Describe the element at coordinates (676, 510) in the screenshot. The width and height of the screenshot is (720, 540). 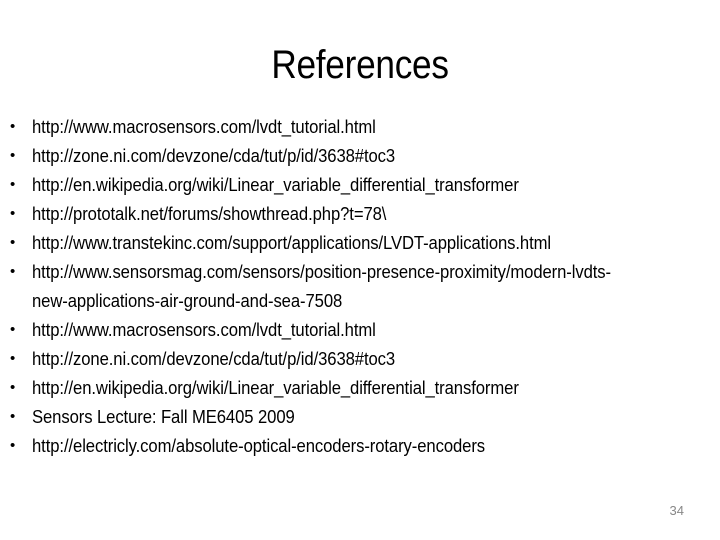
I see `page-number: 34` at that location.